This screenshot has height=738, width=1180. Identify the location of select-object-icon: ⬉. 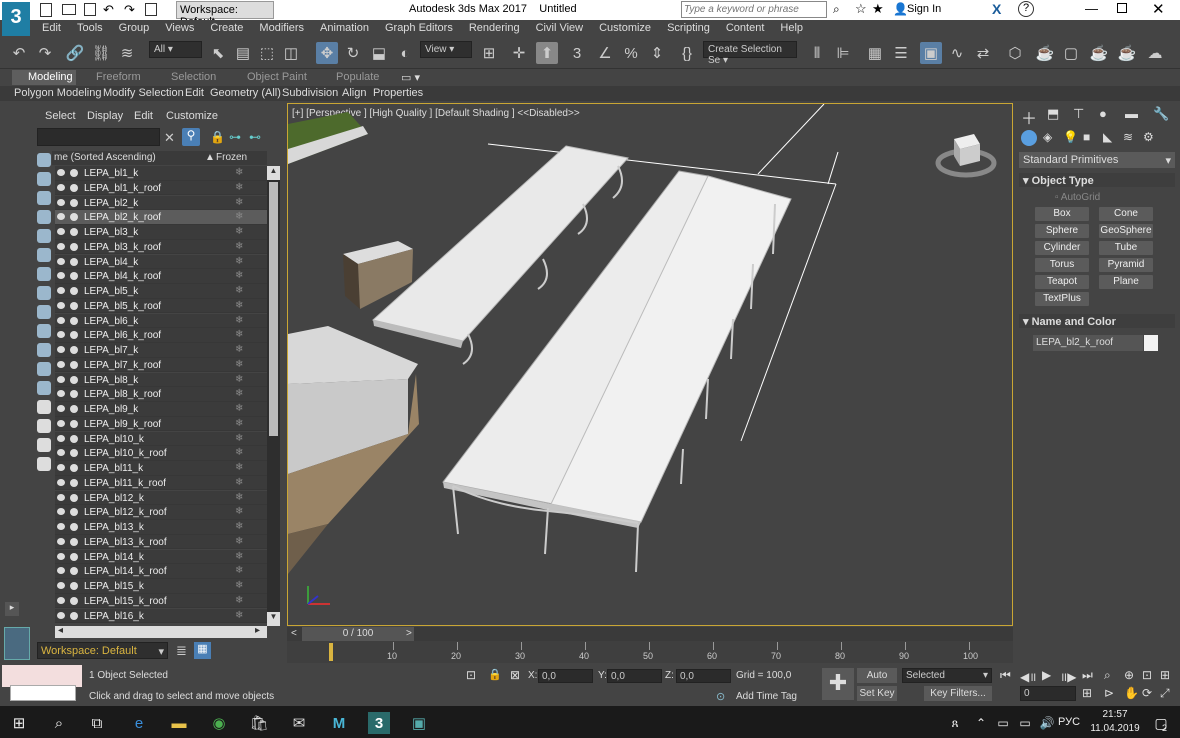
(218, 53).